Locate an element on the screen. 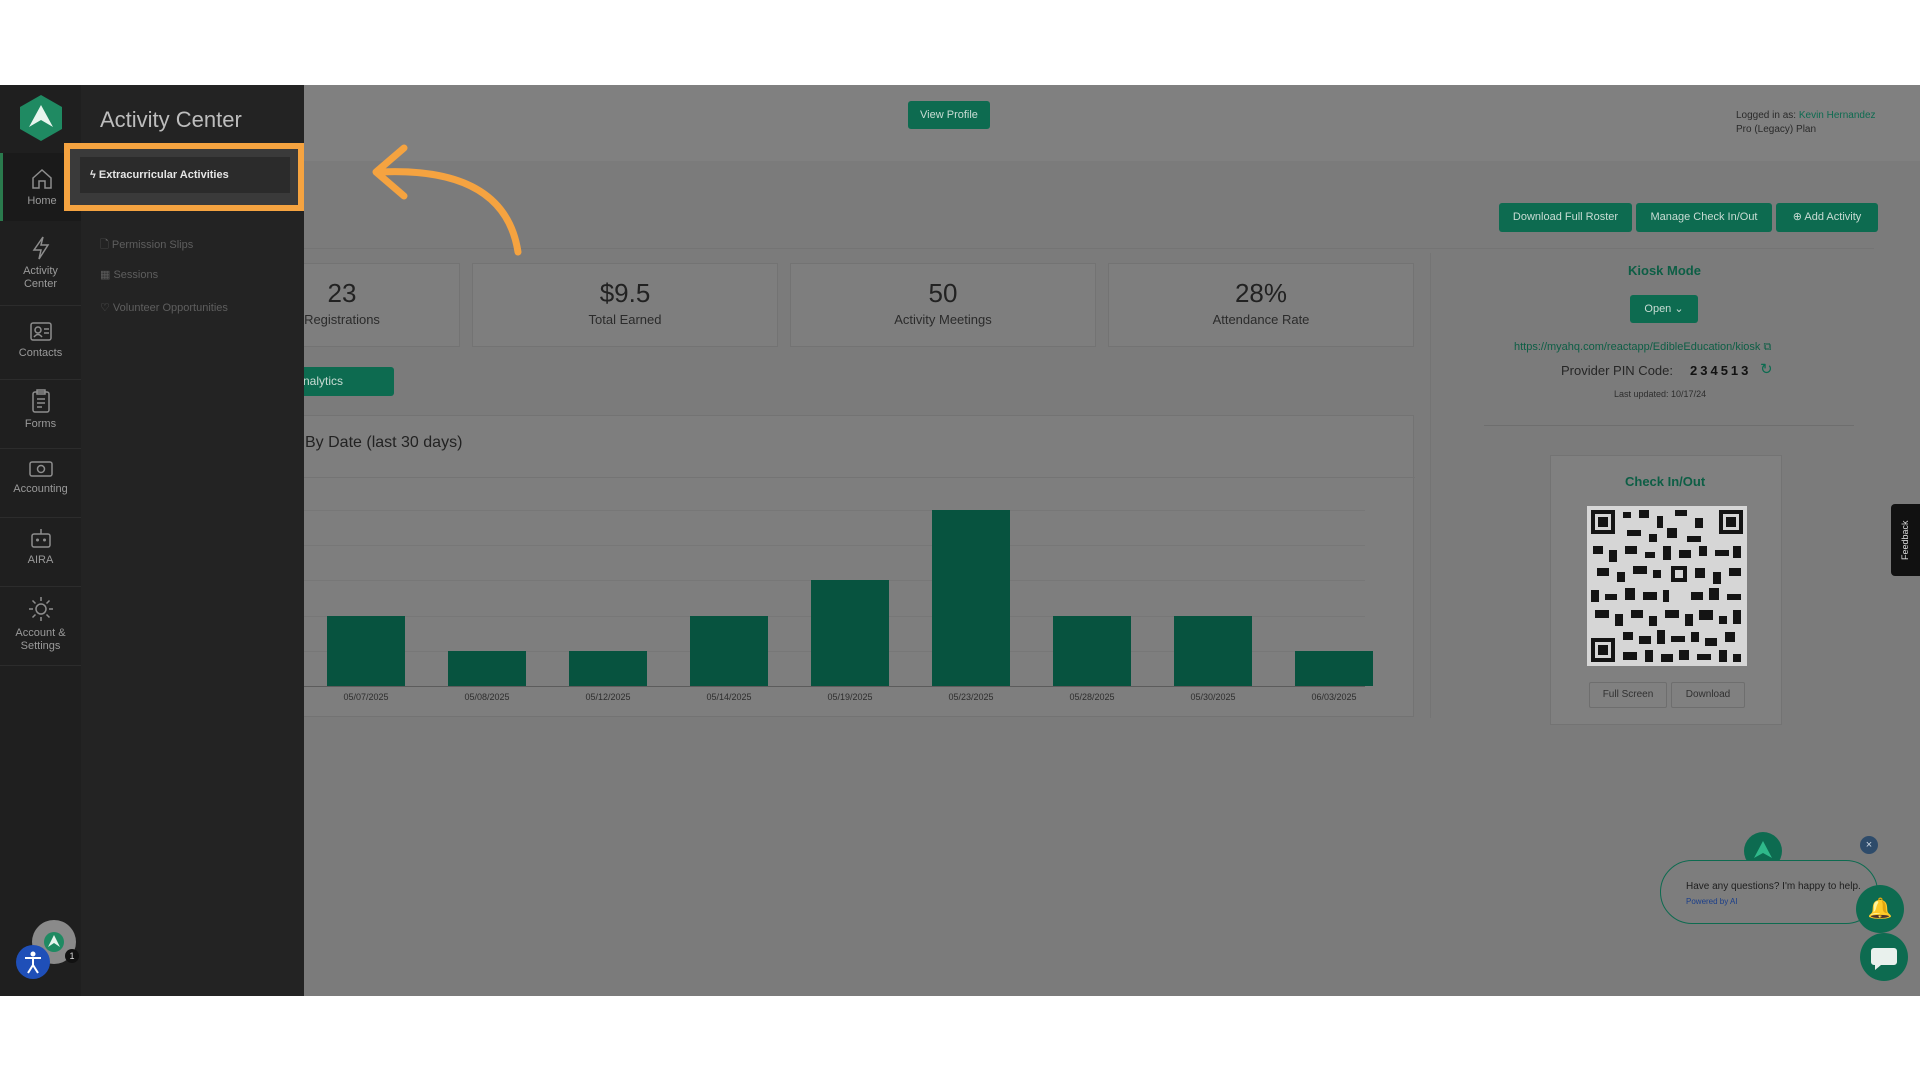 The height and width of the screenshot is (1080, 1920). panel-item-sessions: ▦ Sessions is located at coordinates (129, 274).